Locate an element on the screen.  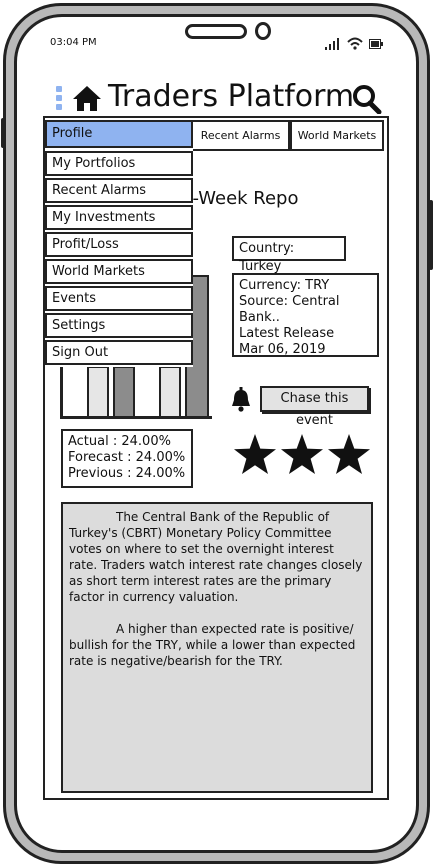
source-label: Source: Central Bank.. is located at coordinates (289, 309).